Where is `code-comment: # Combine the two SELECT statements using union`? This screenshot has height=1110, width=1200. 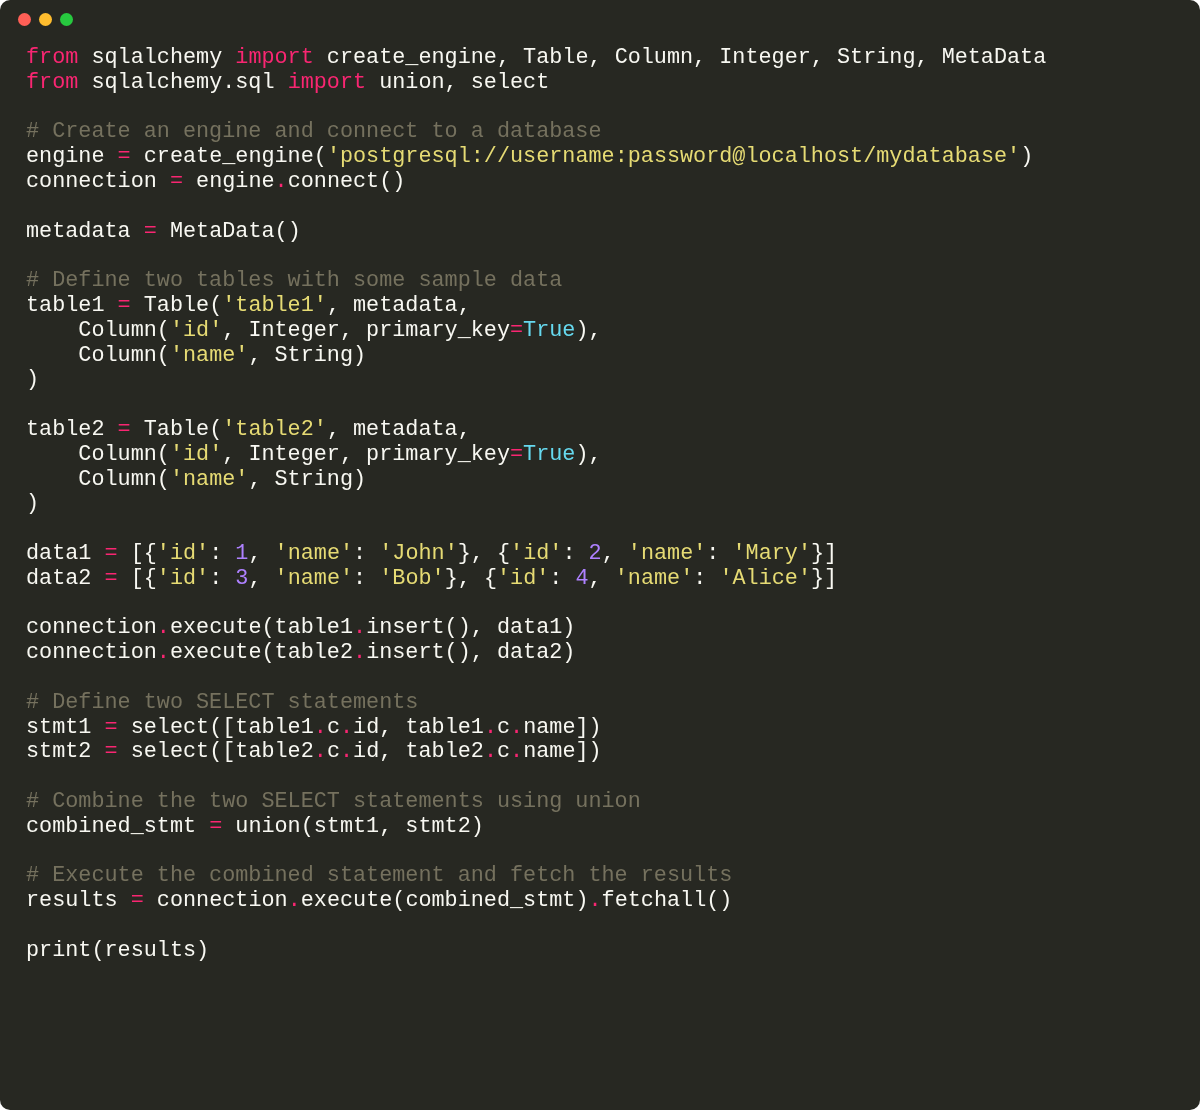
code-comment: # Combine the two SELECT statements using union is located at coordinates (333, 802).